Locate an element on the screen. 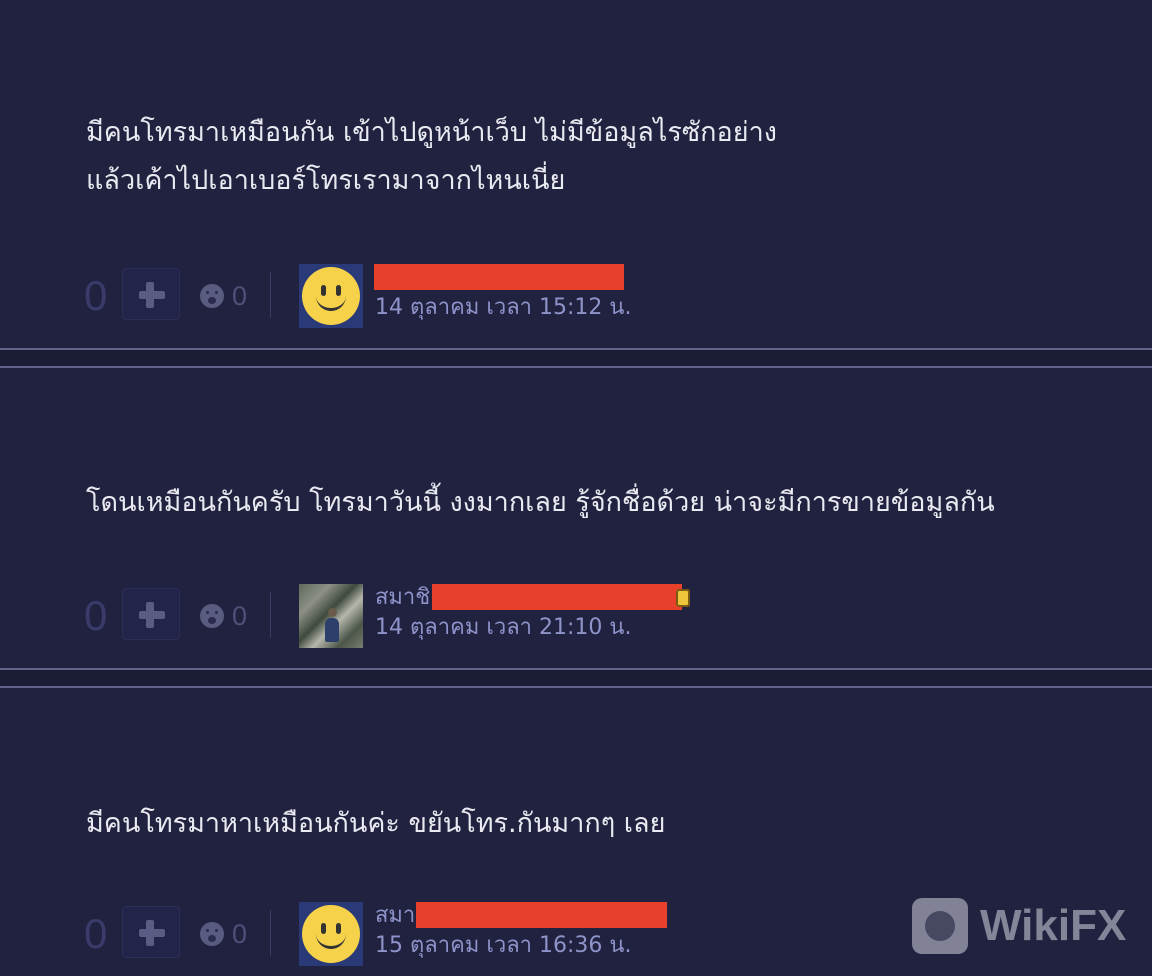 The height and width of the screenshot is (976, 1152). avatar-photo-figure is located at coordinates (332, 625).